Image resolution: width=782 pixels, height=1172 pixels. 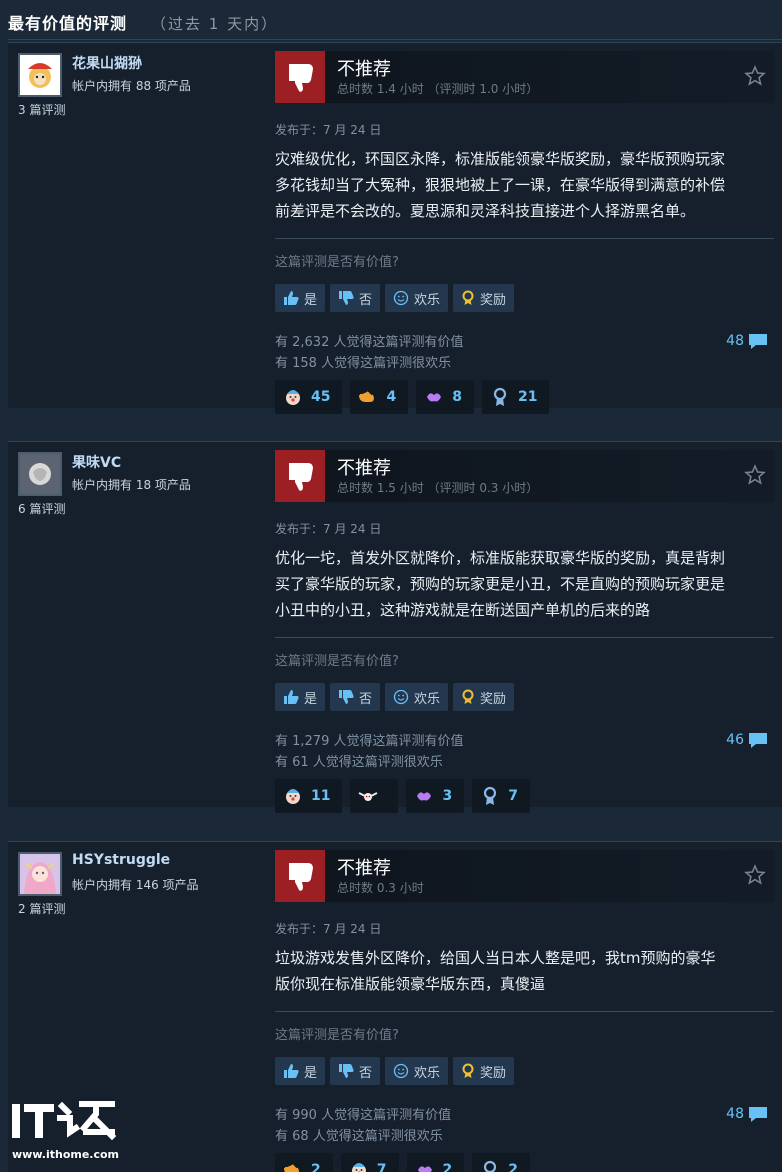 What do you see at coordinates (215, 24) in the screenshot?
I see `section-subtitle: （过去 1 天内）` at bounding box center [215, 24].